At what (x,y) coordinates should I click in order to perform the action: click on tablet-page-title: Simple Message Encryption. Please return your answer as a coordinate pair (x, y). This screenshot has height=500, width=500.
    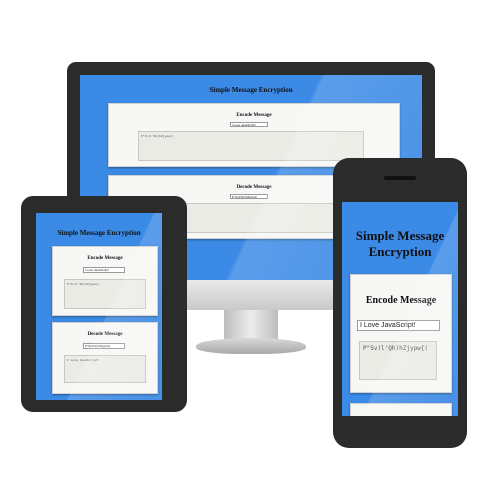
    Looking at the image, I should click on (99, 233).